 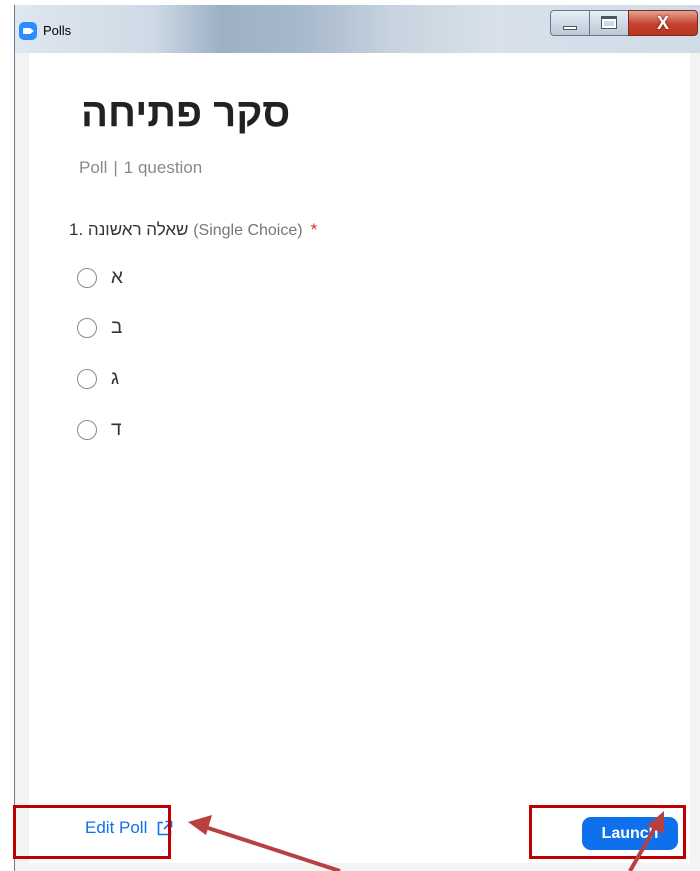 What do you see at coordinates (570, 23) in the screenshot?
I see `minimize-button` at bounding box center [570, 23].